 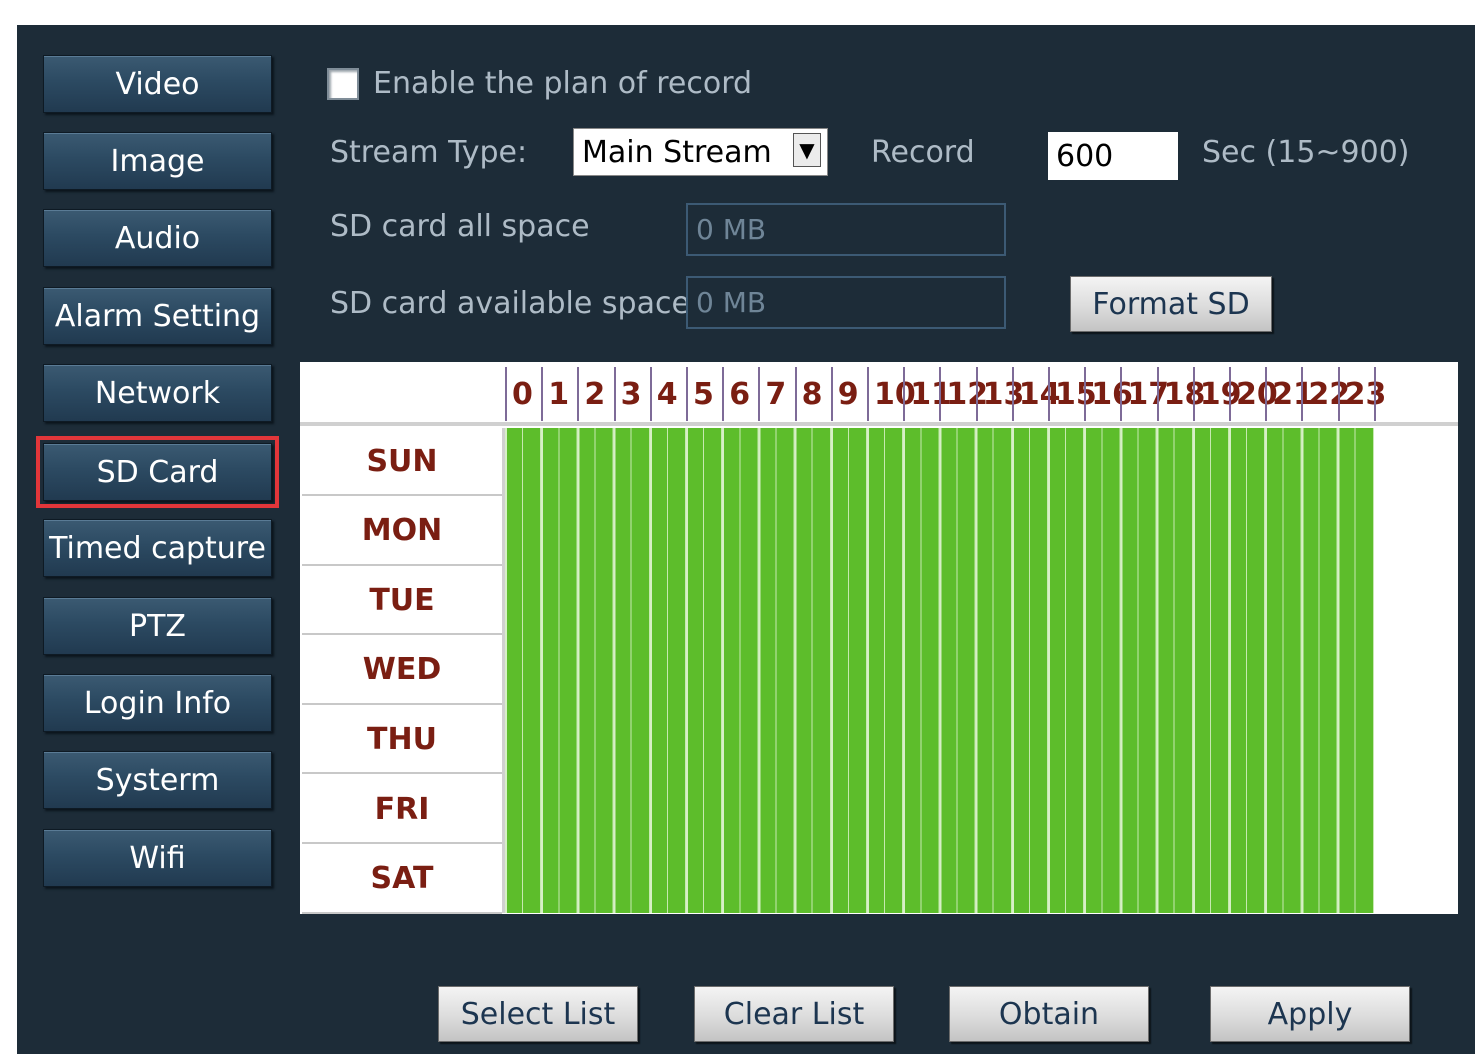 I want to click on hour-header-cell: 5, so click(x=704, y=394).